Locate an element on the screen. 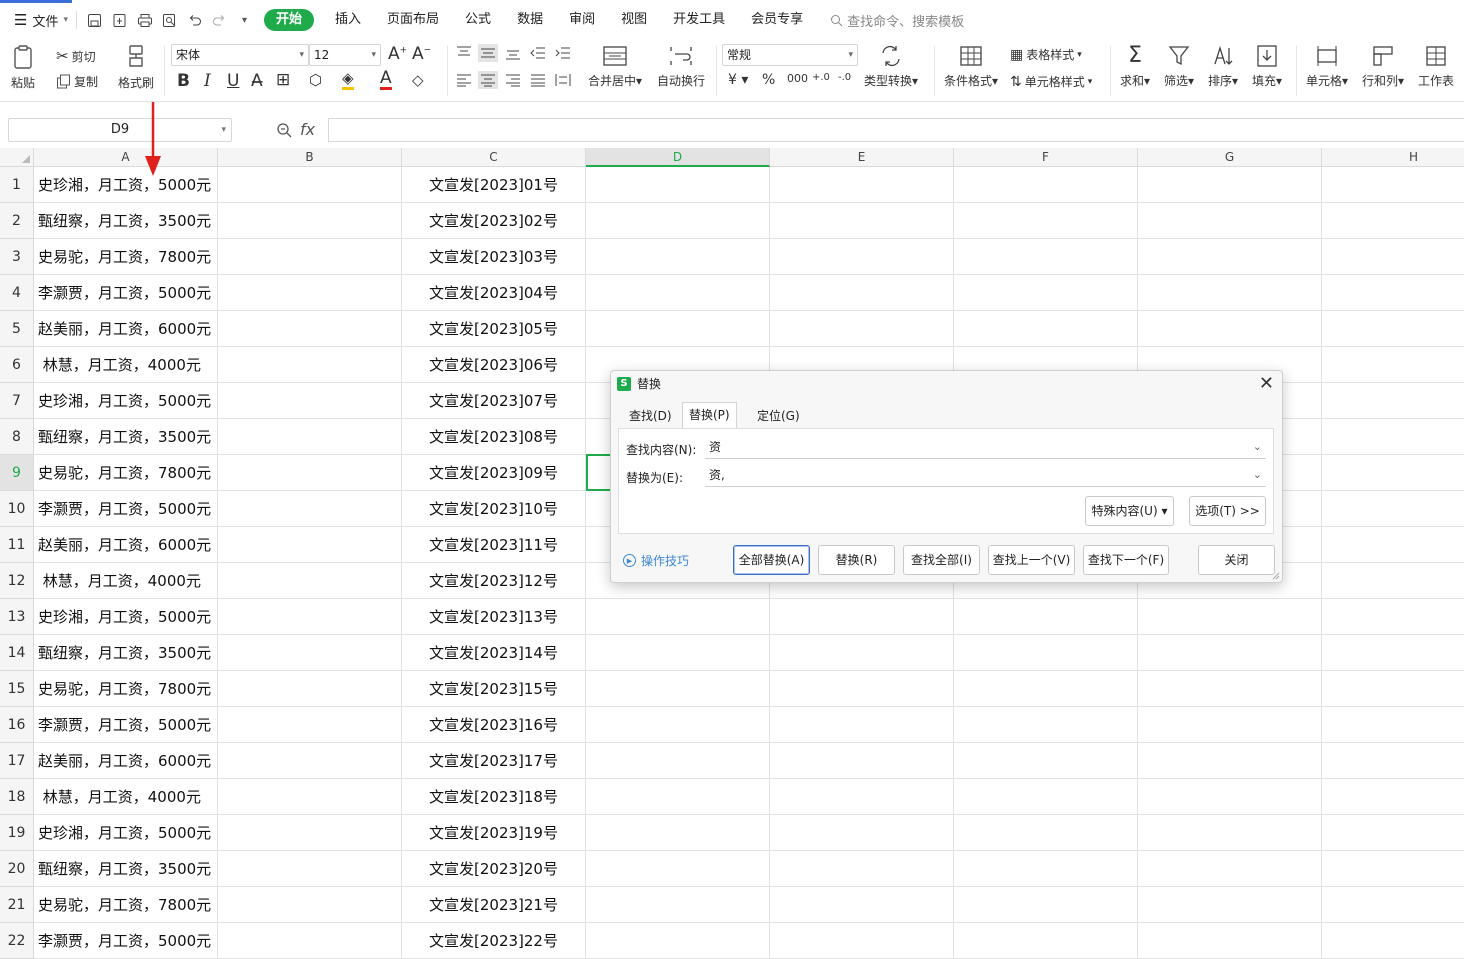  tab-page-layout: 页面布局 is located at coordinates (413, 20).